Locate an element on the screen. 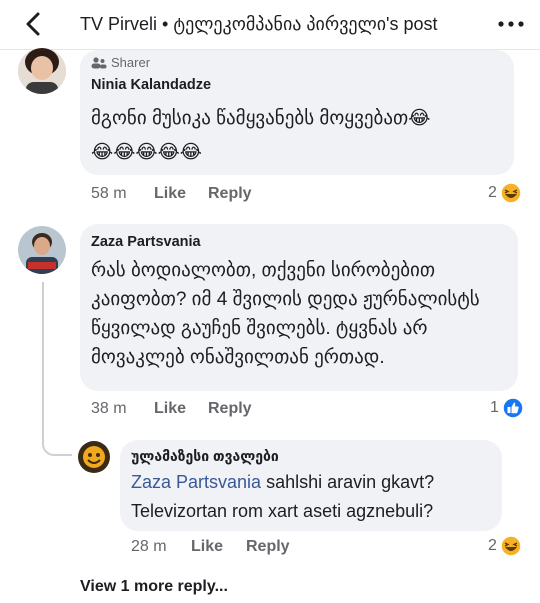  thread-connector is located at coordinates (57, 443).